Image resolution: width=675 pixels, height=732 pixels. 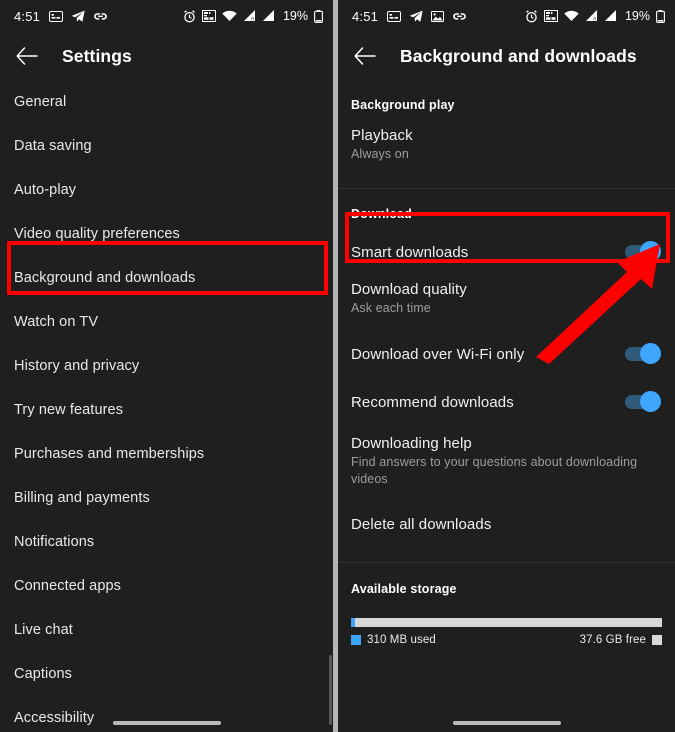 What do you see at coordinates (380, 154) in the screenshot?
I see `row-subtitle: Always on` at bounding box center [380, 154].